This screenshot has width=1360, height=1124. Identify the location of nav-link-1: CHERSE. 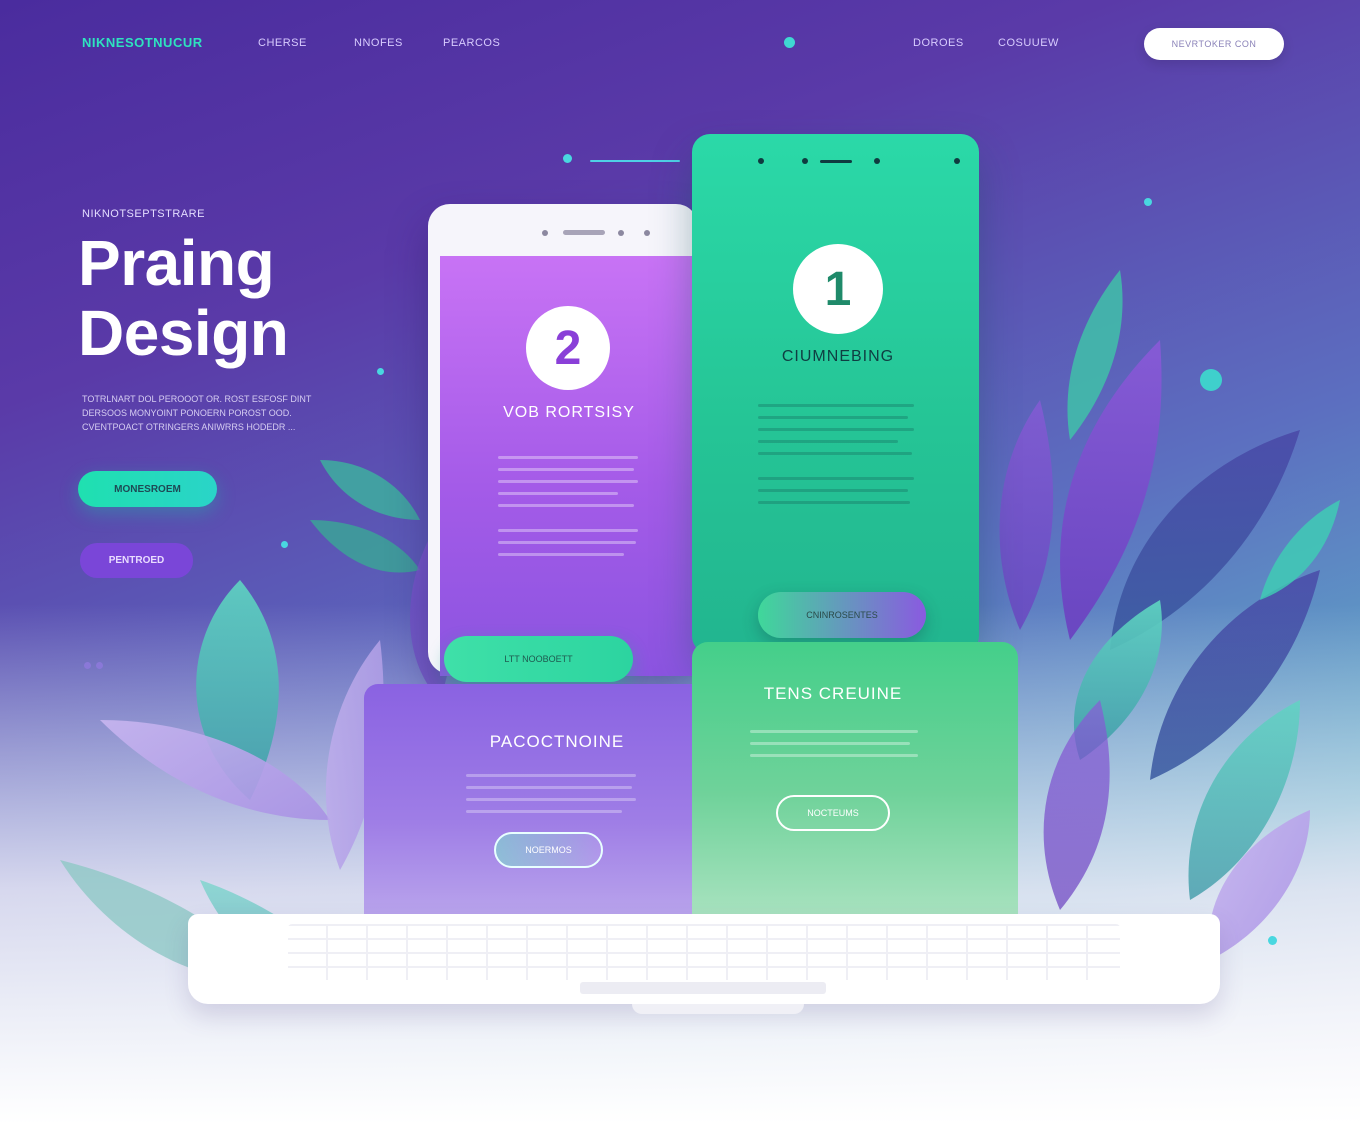
(282, 43).